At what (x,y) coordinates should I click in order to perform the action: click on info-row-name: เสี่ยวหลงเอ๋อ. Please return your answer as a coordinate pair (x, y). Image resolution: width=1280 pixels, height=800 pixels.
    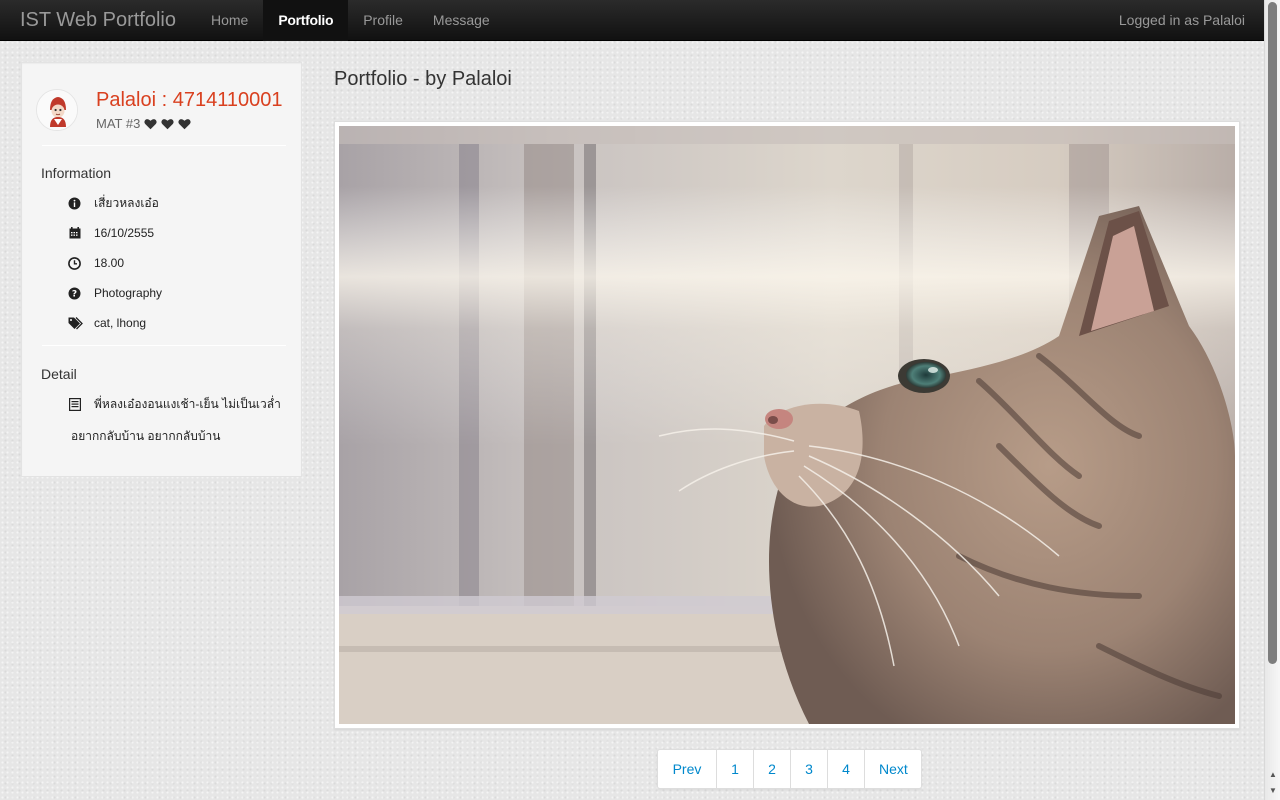
    Looking at the image, I should click on (113, 203).